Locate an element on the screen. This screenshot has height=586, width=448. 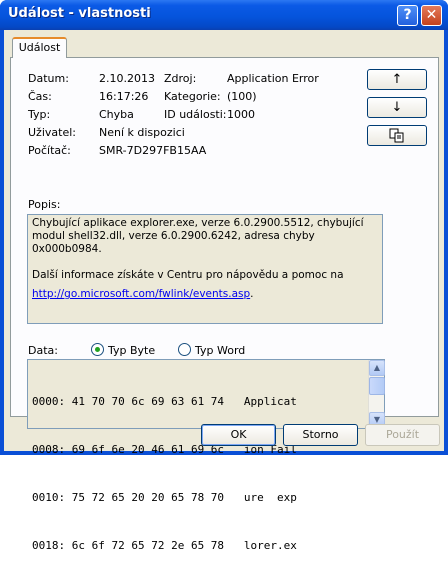
time-label: Čas: is located at coordinates (40, 96).